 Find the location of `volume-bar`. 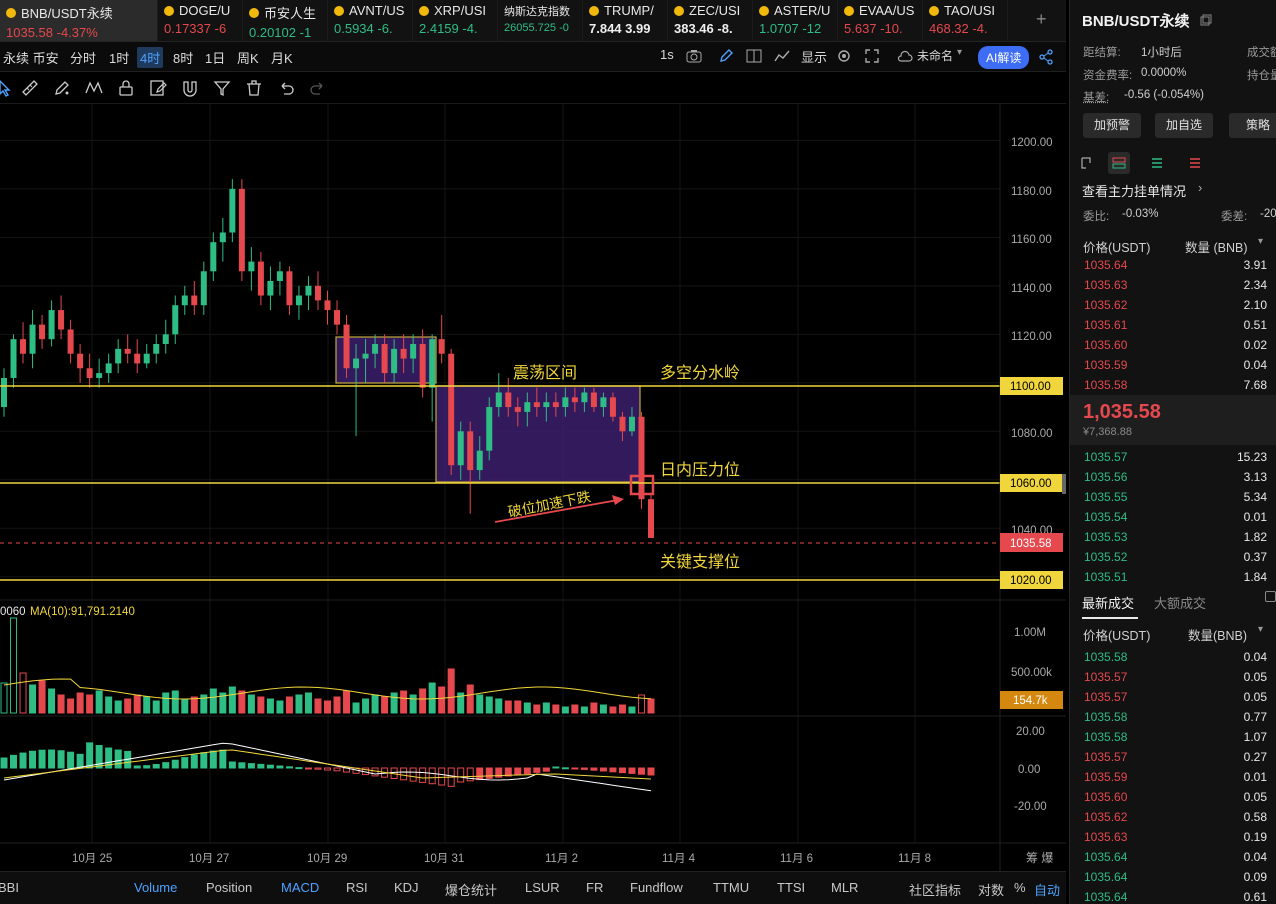

volume-bar is located at coordinates (289, 705).